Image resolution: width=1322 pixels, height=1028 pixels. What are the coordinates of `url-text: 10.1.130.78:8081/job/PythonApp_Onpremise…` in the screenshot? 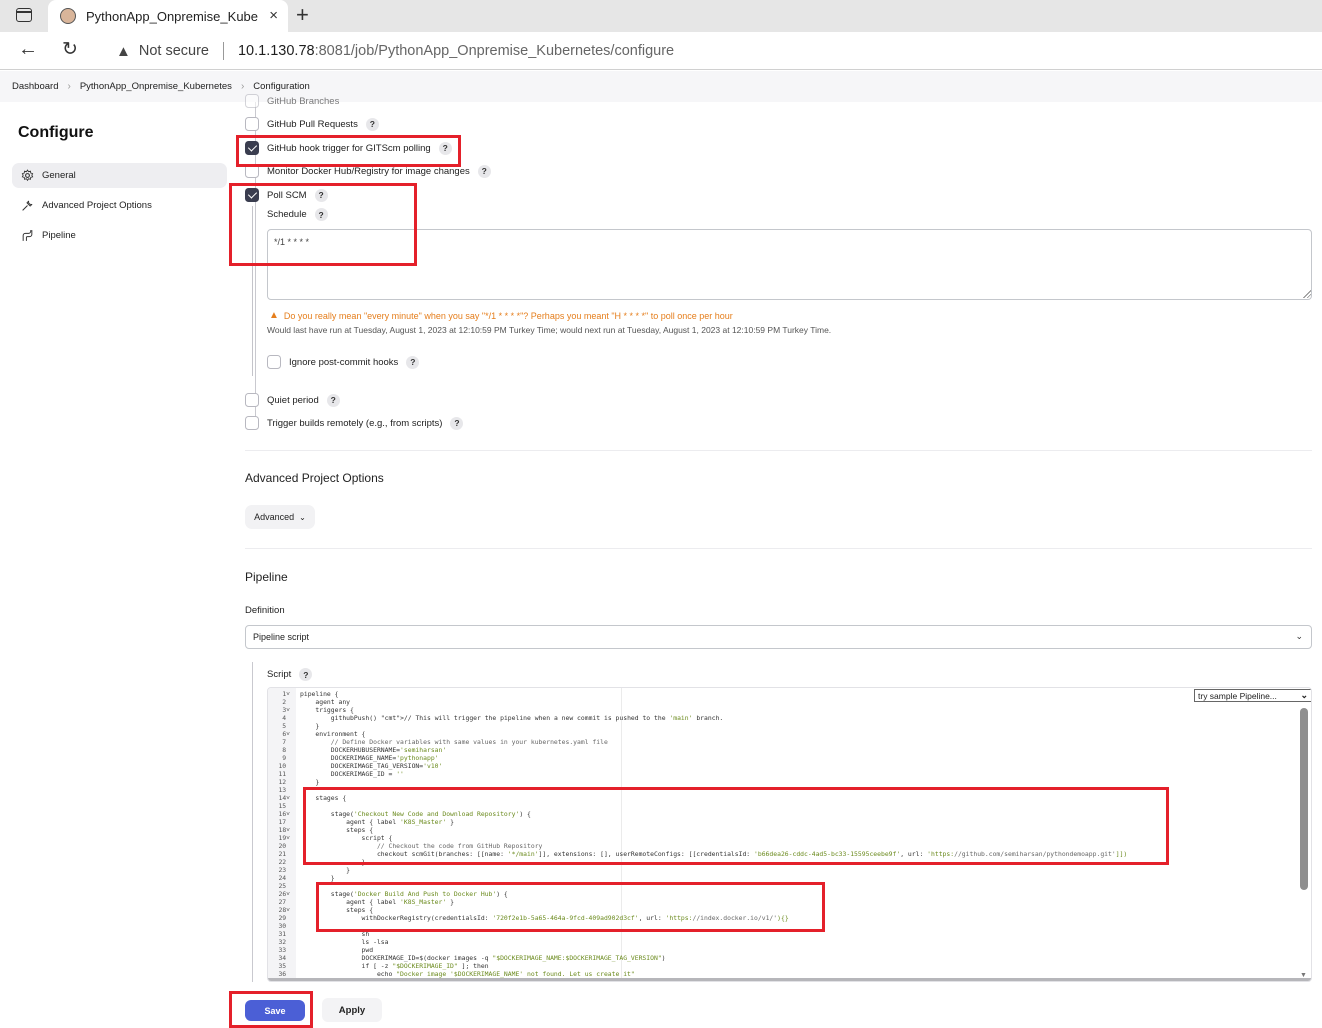 It's located at (456, 51).